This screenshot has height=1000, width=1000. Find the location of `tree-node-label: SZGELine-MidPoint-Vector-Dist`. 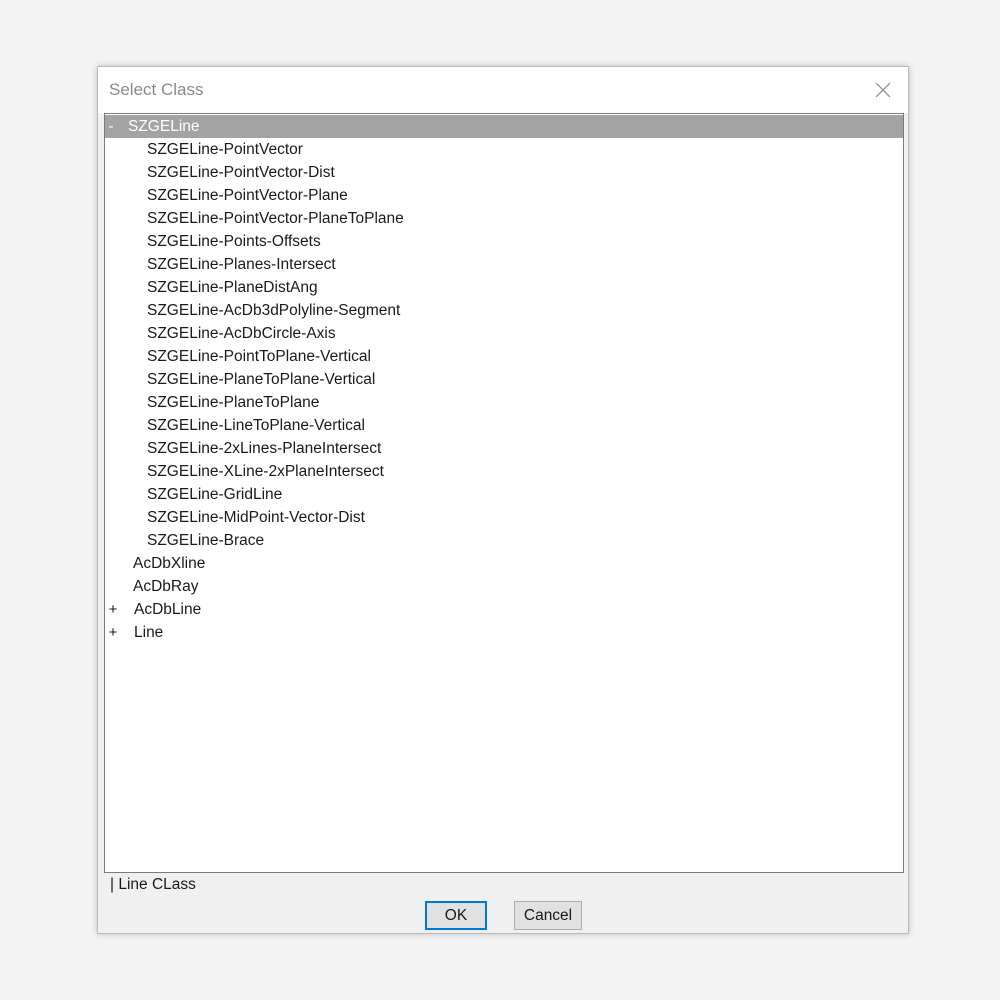

tree-node-label: SZGELine-MidPoint-Vector-Dist is located at coordinates (256, 517).